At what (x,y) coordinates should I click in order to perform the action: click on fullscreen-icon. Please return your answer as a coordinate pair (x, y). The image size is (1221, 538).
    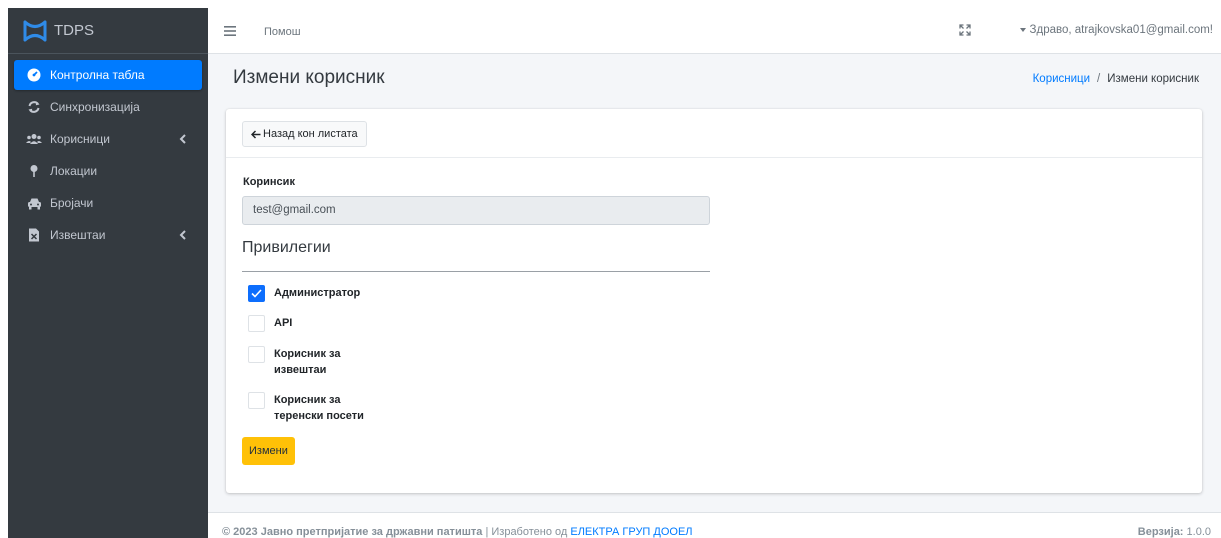
    Looking at the image, I should click on (965, 30).